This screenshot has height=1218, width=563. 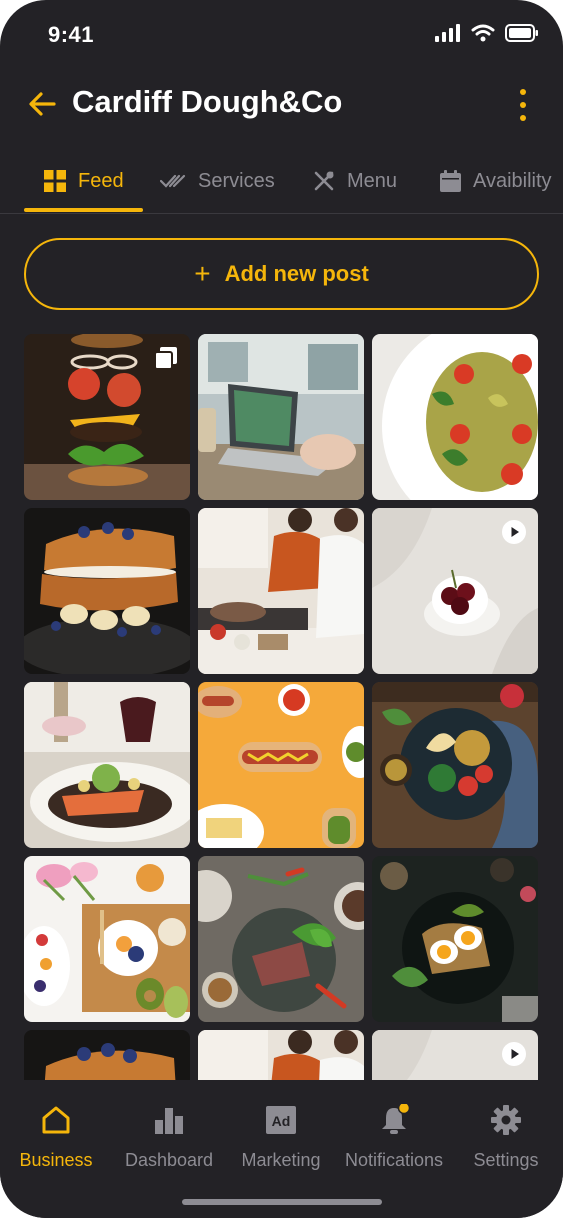 I want to click on plus-icon: +, so click(x=202, y=273).